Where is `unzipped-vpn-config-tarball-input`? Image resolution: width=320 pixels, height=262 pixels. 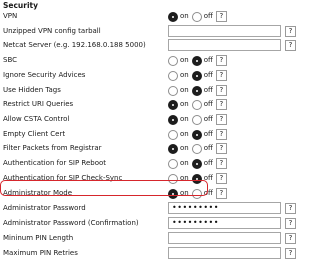 unzipped-vpn-config-tarball-input is located at coordinates (224, 31).